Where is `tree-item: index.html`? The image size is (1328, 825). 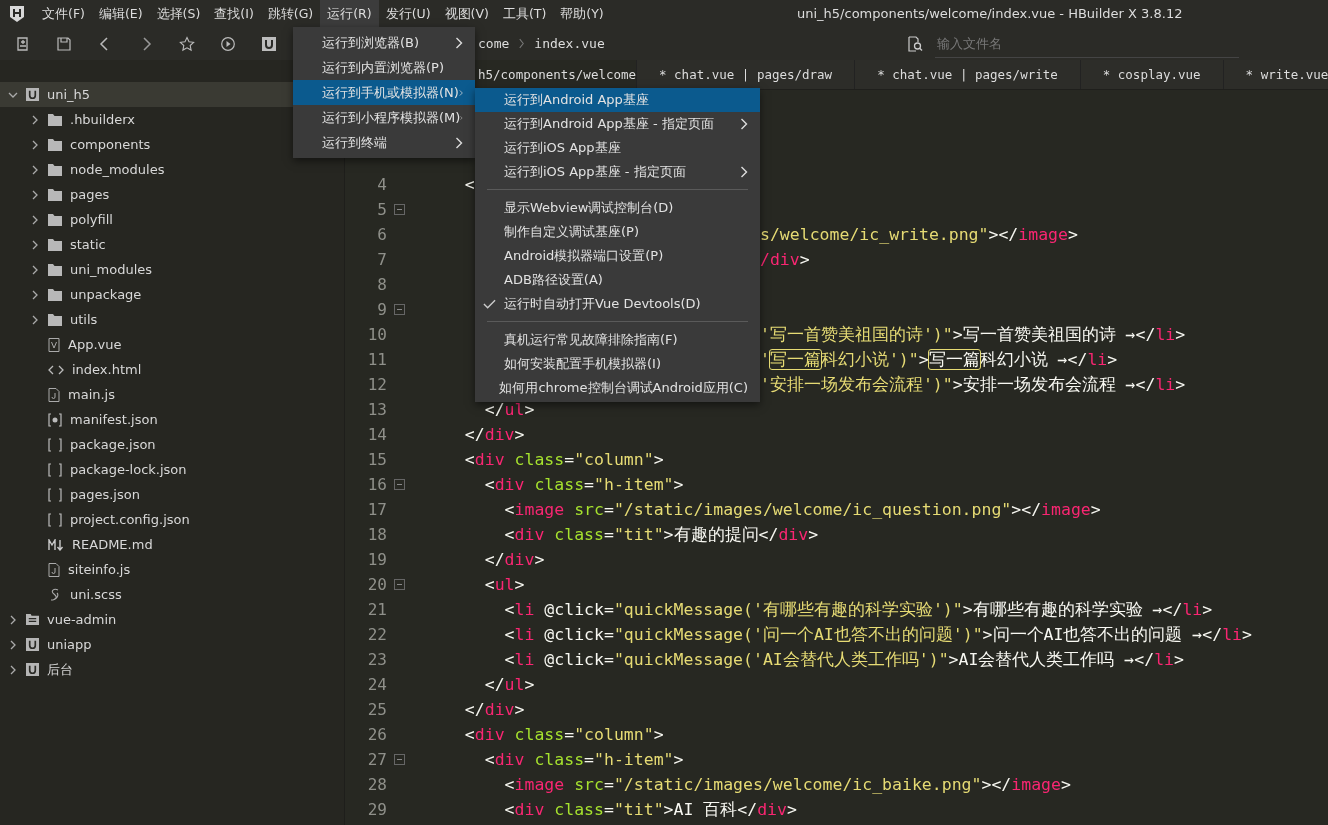 tree-item: index.html is located at coordinates (172, 369).